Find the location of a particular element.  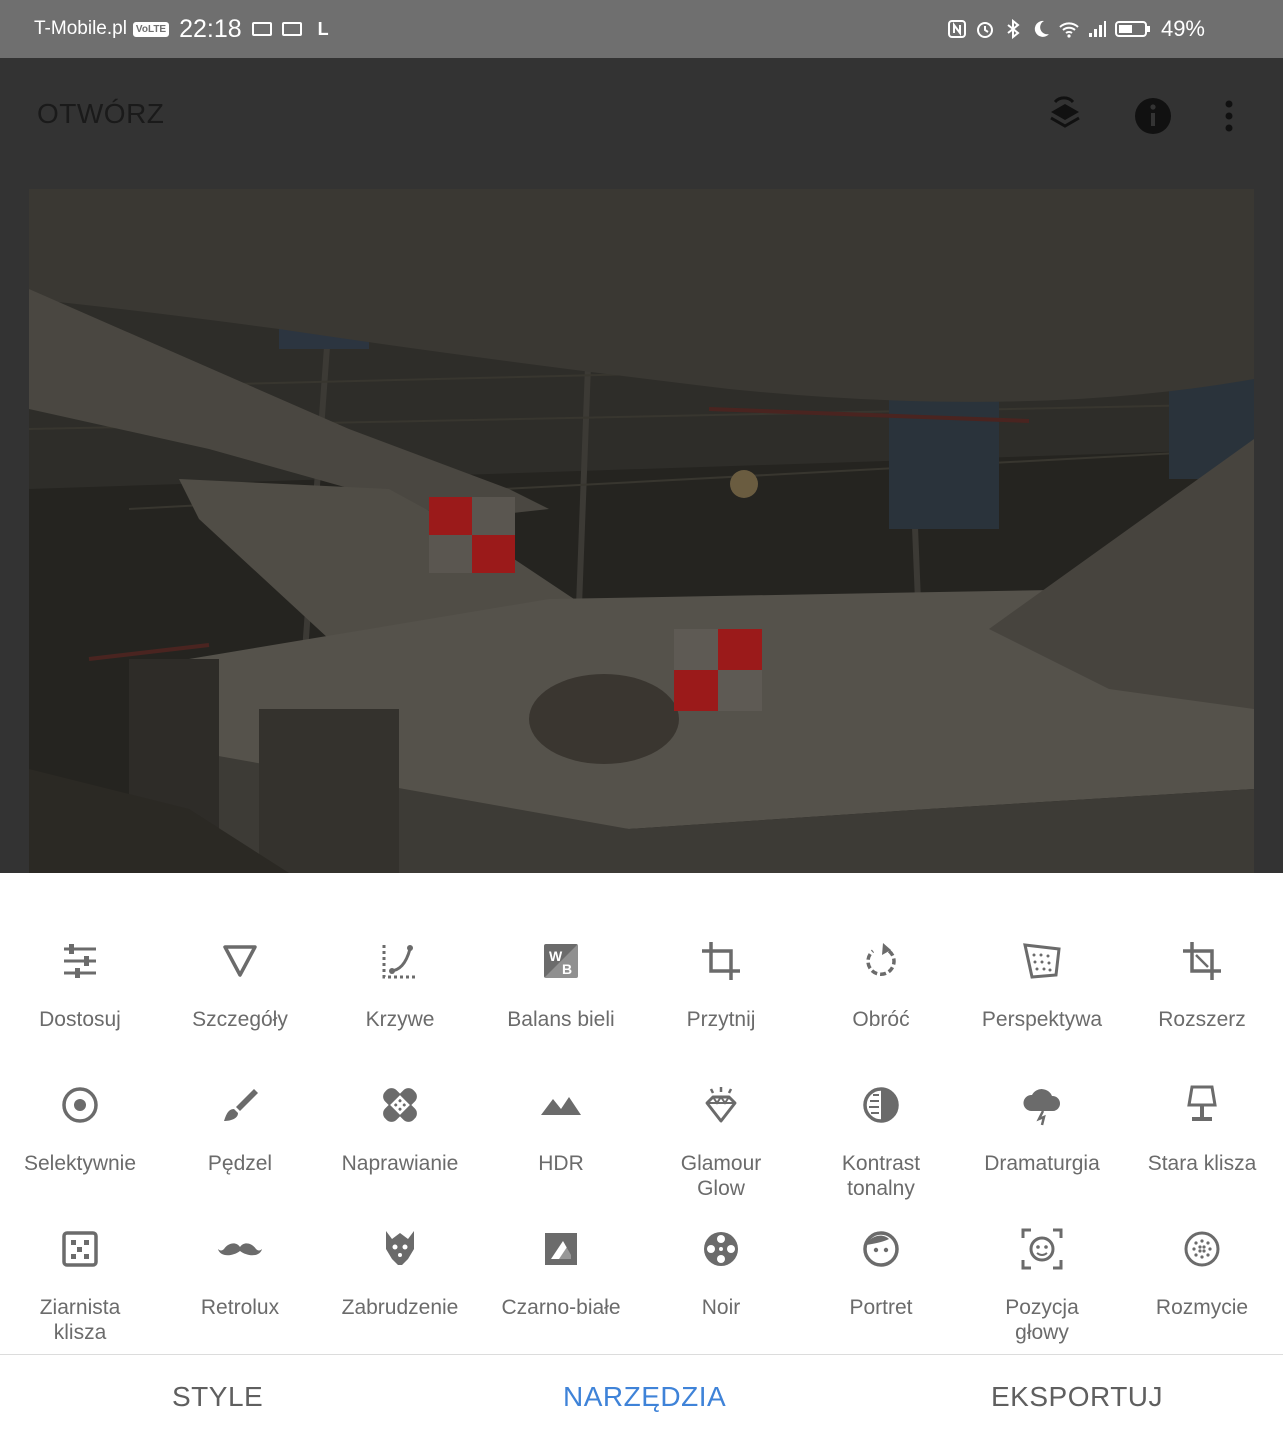

tool-label: HDR is located at coordinates (561, 1163).